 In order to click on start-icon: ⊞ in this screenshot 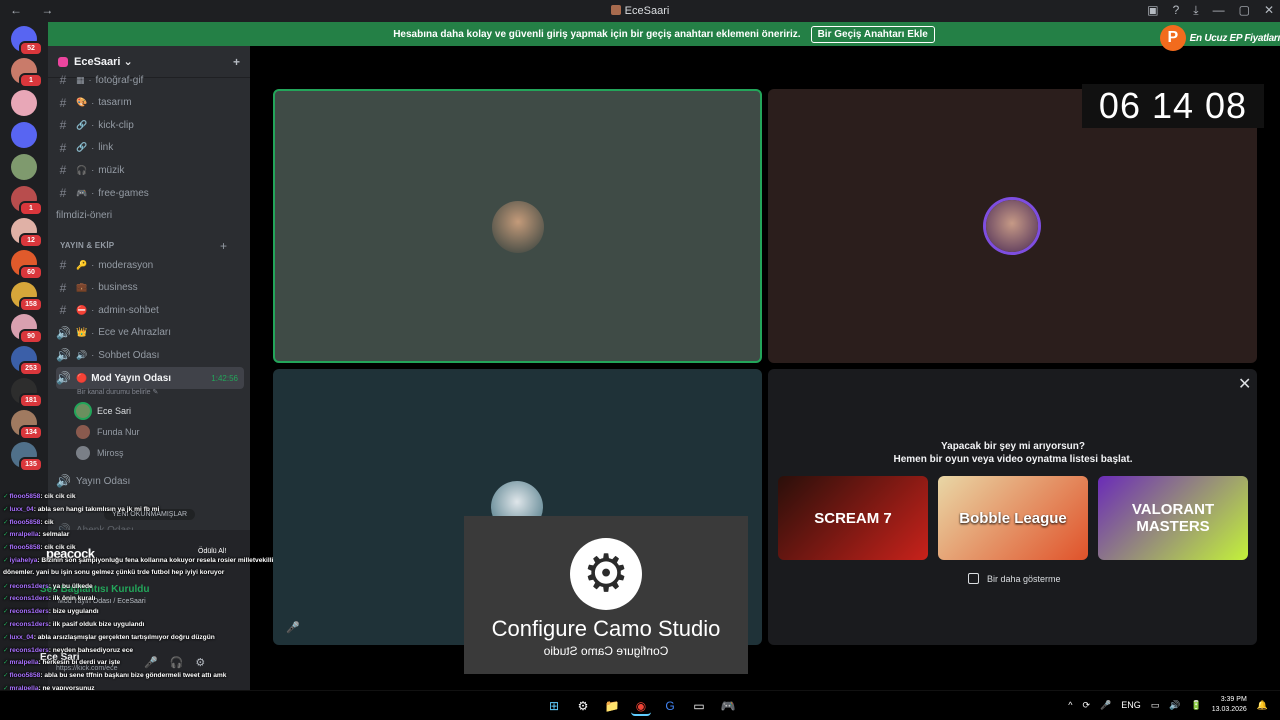, I will do `click(554, 706)`.